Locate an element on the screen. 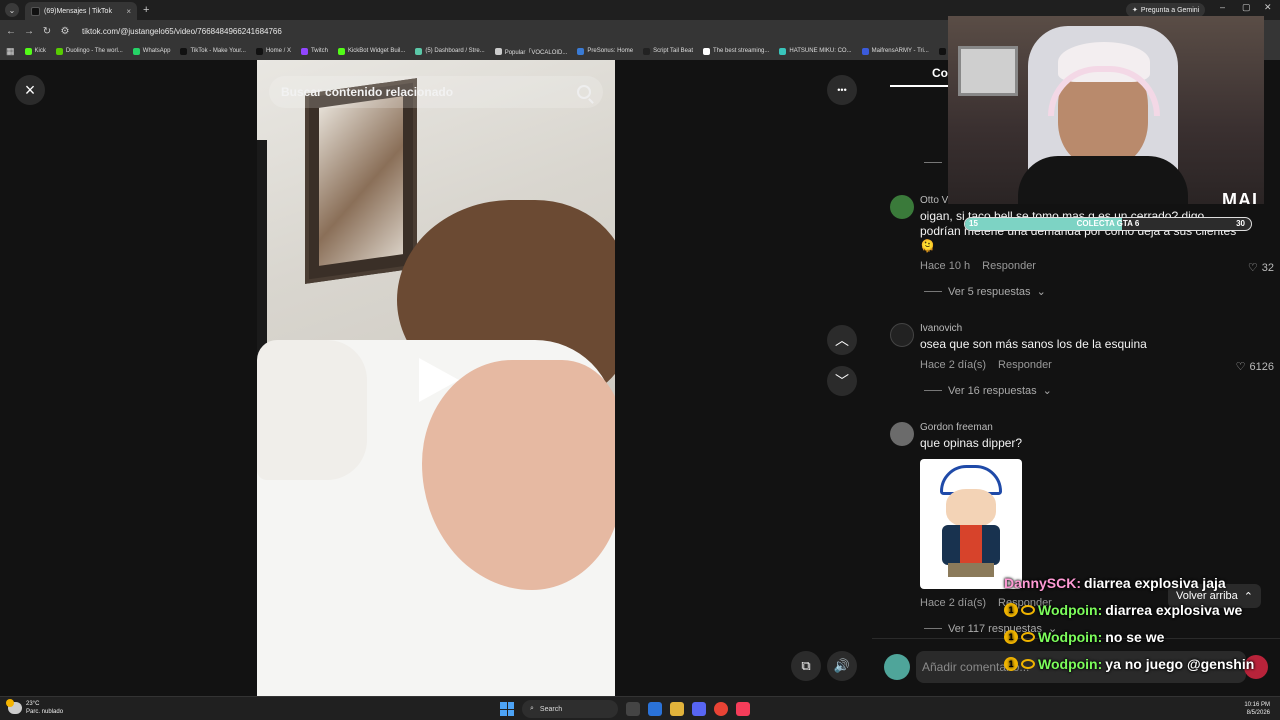  minimize-button: – is located at coordinates (1222, 7).